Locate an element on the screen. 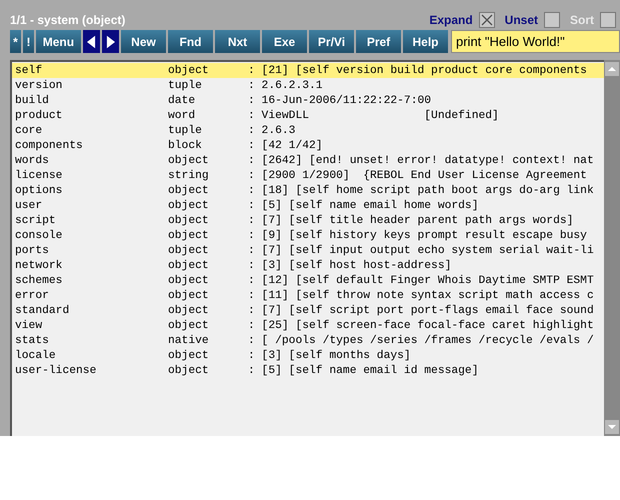 This screenshot has width=620, height=500. word-value: : [5] [self name email home words] is located at coordinates (363, 206).